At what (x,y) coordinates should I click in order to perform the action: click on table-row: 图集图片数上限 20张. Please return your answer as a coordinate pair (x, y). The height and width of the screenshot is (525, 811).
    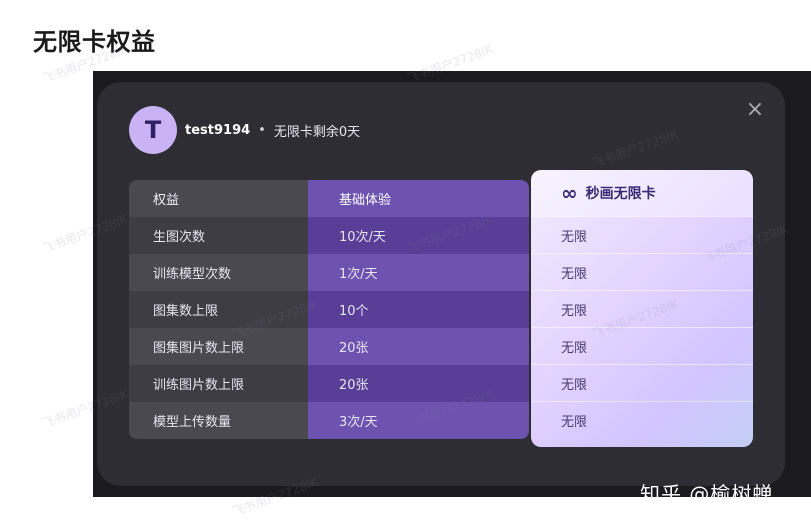
    Looking at the image, I should click on (329, 346).